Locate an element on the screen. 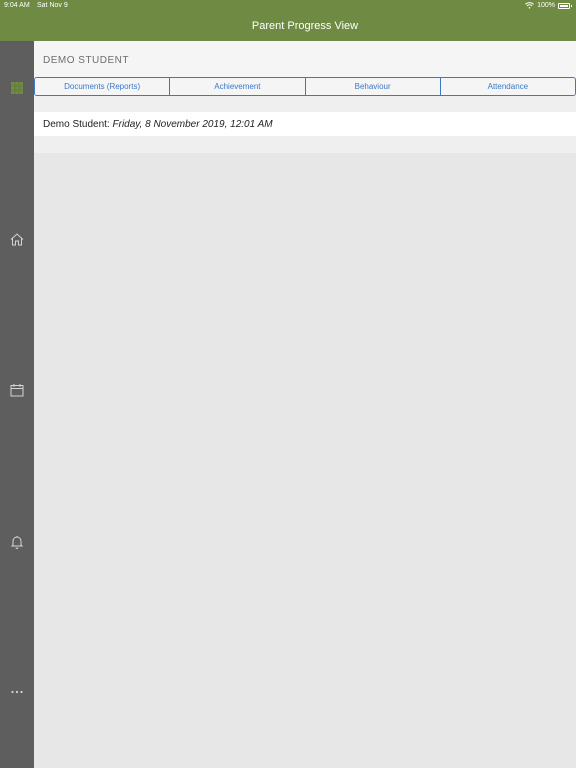 The width and height of the screenshot is (576, 768). sidebar-top-bar is located at coordinates (17, 26).